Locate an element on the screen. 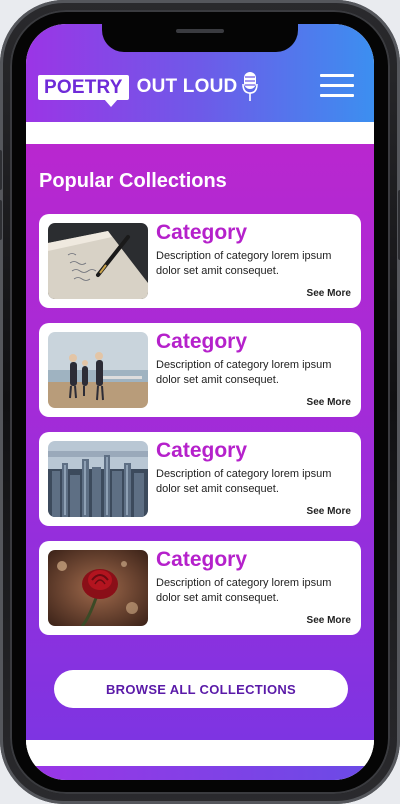  browse-all-collections-button: BROWSE ALL COLLECTIONS is located at coordinates (201, 689).